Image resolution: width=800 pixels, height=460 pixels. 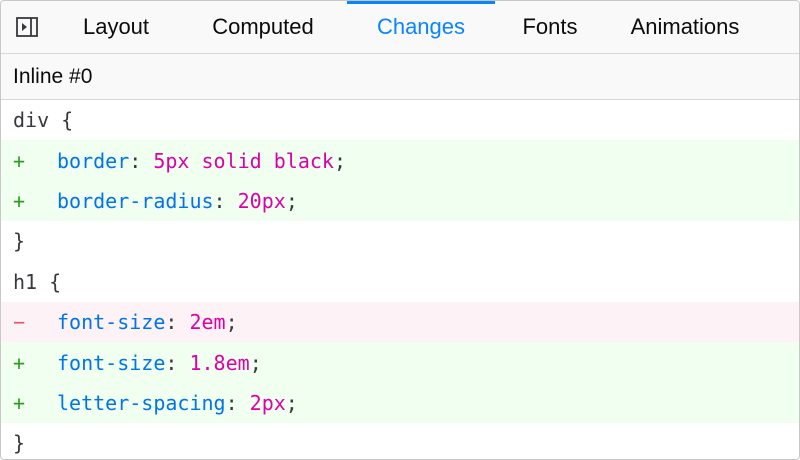 I want to click on source-header: Inline #0, so click(x=400, y=77).